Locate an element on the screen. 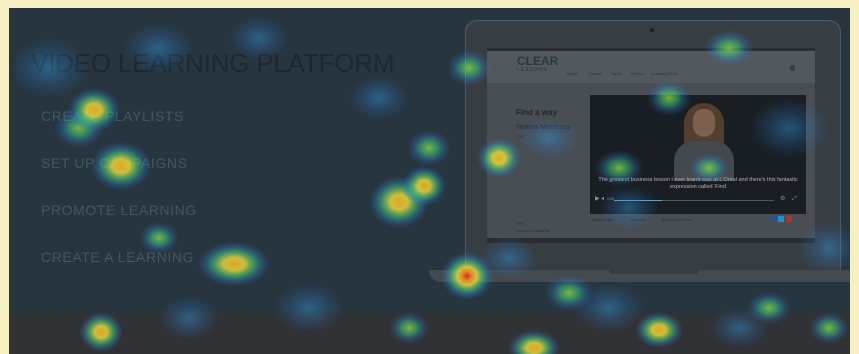  watch-later-button: Watch Later is located at coordinates (602, 219).